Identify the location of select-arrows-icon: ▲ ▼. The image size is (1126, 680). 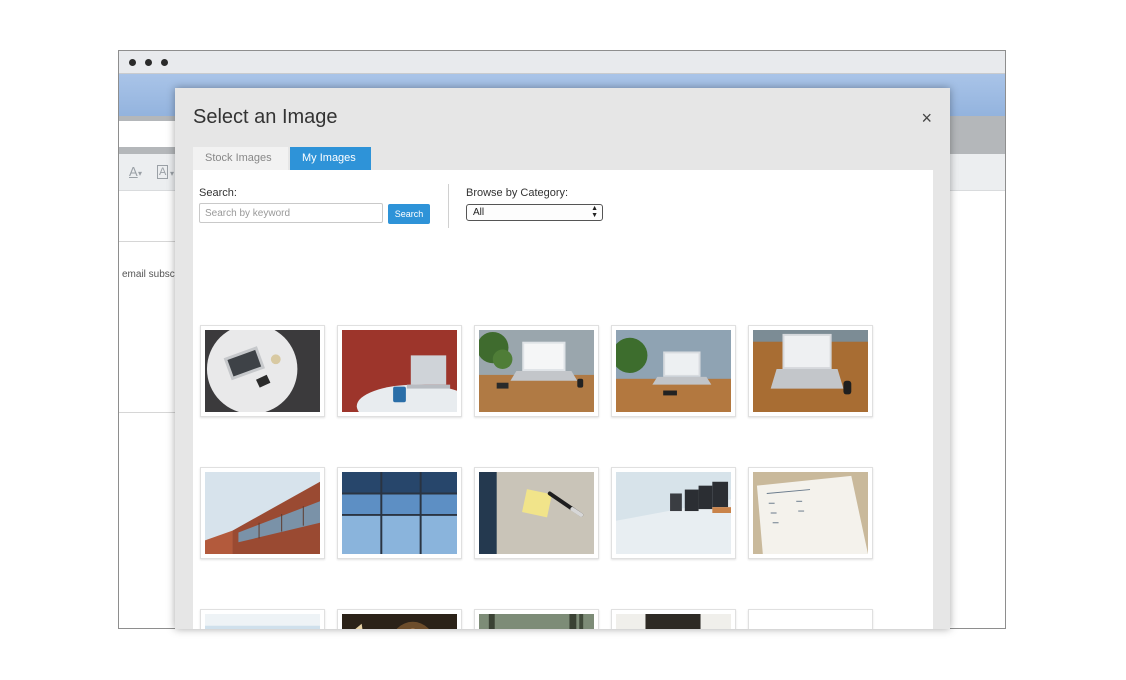
(594, 212).